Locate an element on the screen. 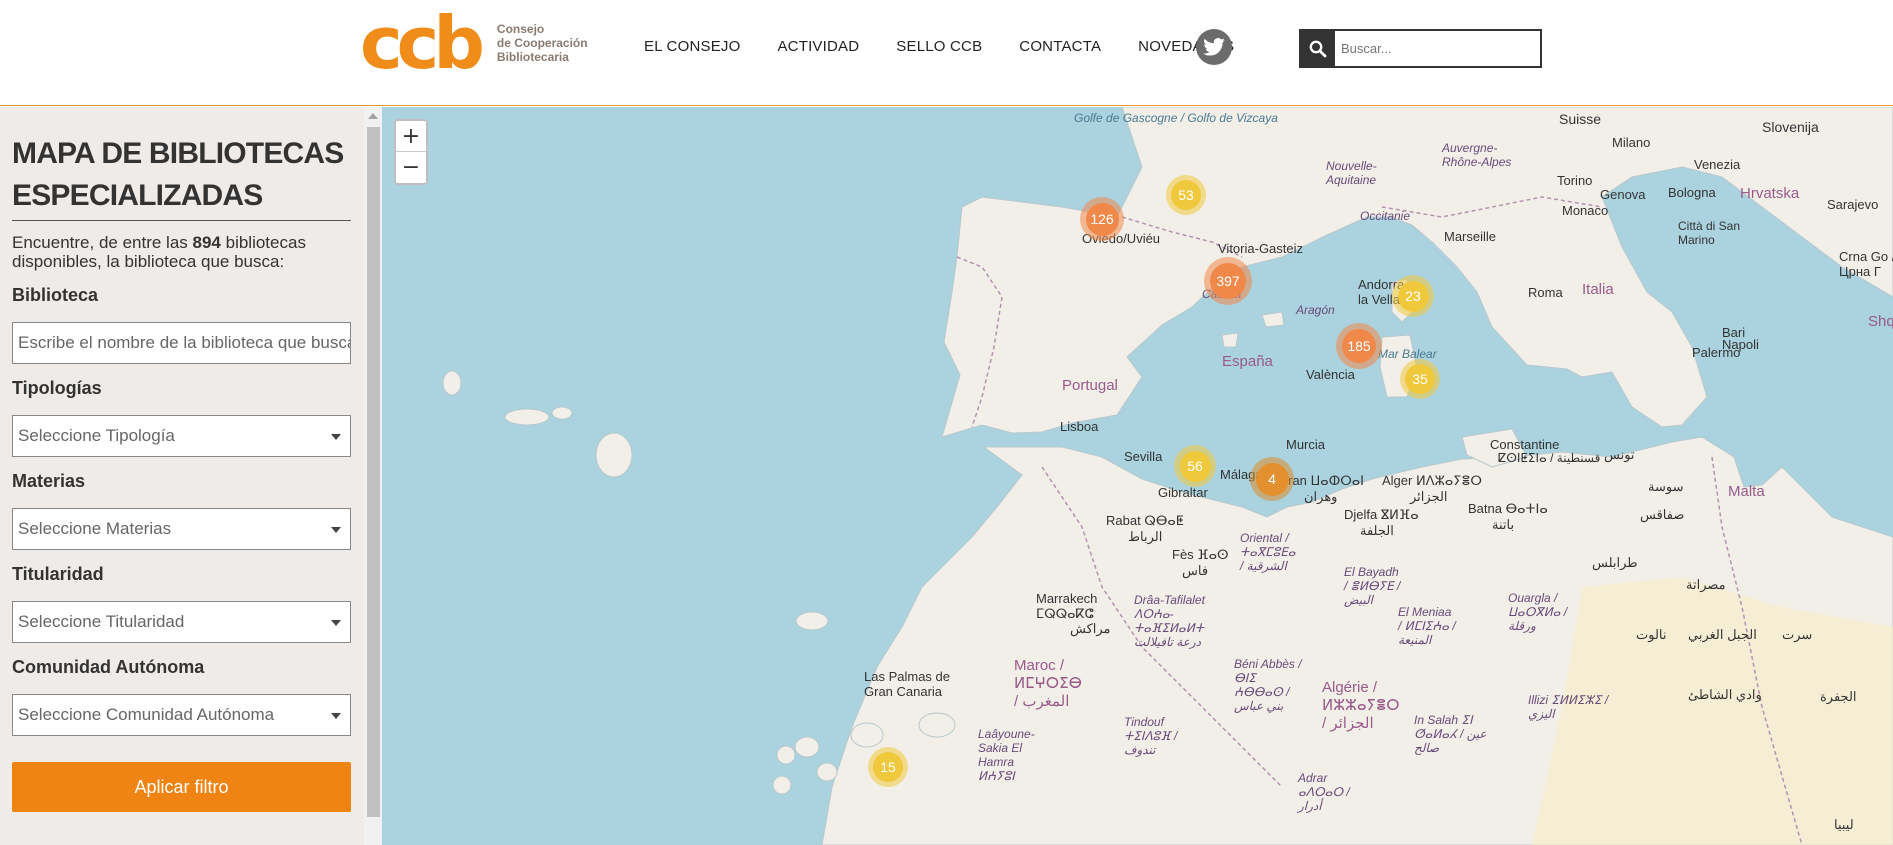 Image resolution: width=1893 pixels, height=845 pixels. map-label-crna-gora: Crna Go / Црна Г is located at coordinates (1866, 264).